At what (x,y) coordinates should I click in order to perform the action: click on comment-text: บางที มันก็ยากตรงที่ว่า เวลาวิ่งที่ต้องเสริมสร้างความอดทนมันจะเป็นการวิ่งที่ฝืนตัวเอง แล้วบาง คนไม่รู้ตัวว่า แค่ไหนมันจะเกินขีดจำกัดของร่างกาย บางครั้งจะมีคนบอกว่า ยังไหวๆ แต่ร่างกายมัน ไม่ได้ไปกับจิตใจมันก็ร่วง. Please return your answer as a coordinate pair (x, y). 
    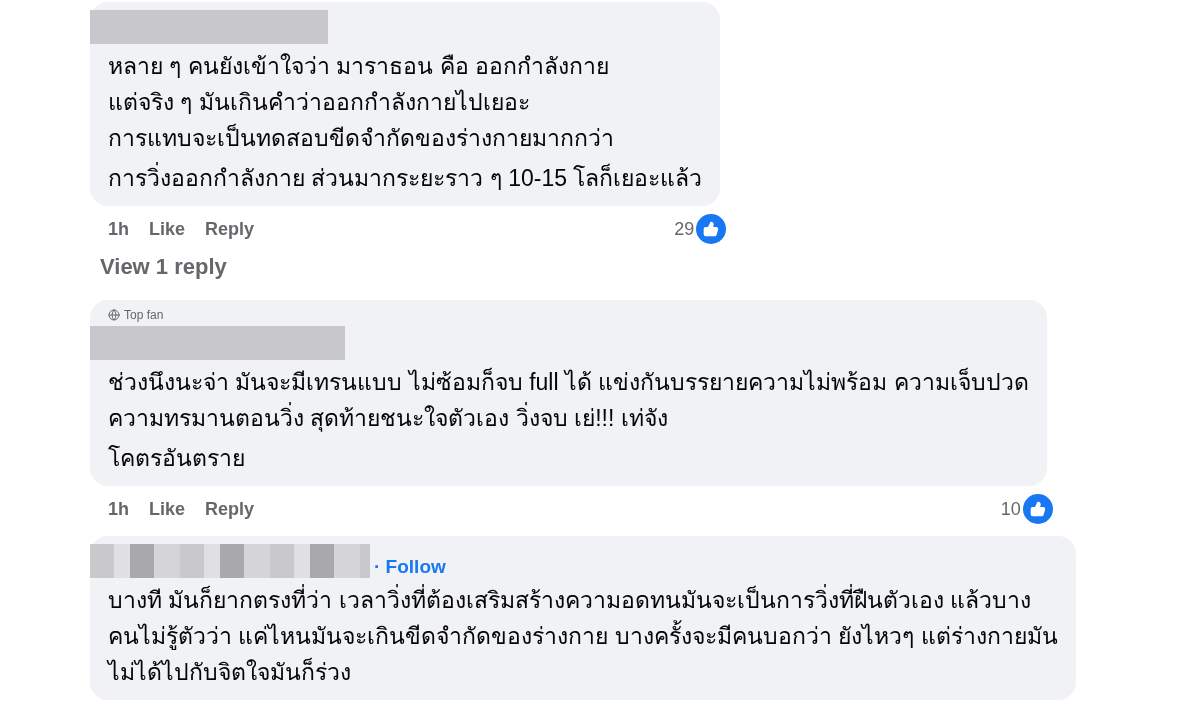
    Looking at the image, I should click on (583, 636).